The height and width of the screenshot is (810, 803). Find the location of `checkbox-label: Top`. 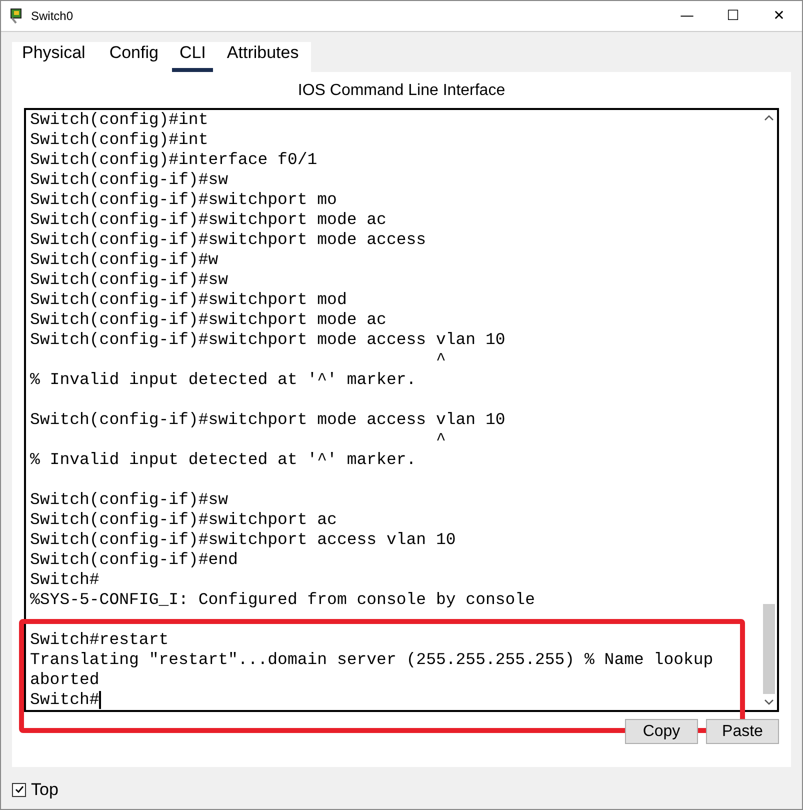

checkbox-label: Top is located at coordinates (44, 790).